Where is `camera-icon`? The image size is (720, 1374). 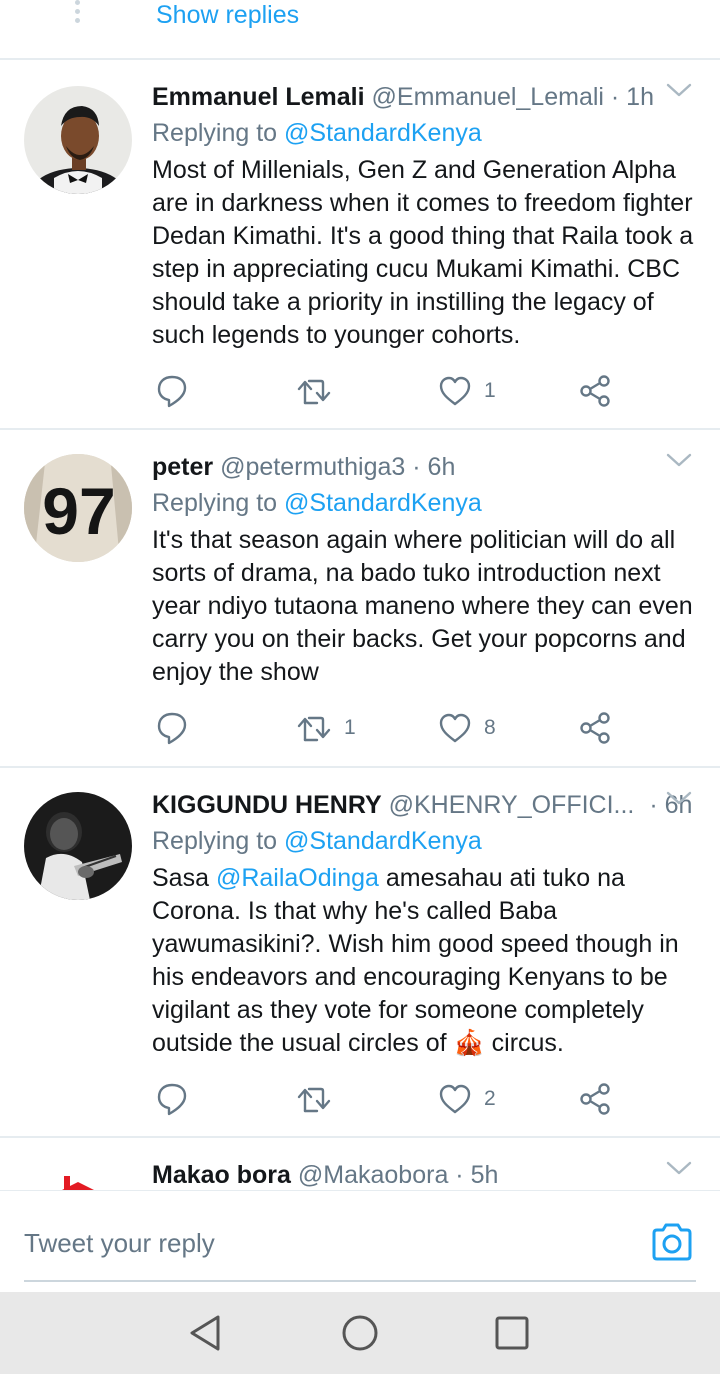 camera-icon is located at coordinates (672, 1242).